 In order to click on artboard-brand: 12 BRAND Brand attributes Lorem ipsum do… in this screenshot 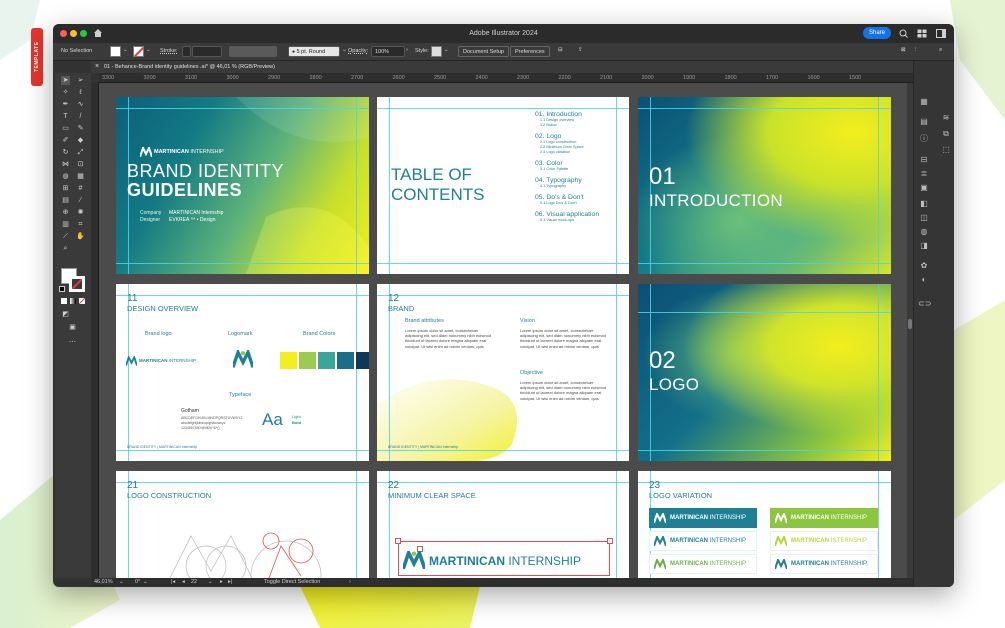, I will do `click(503, 372)`.